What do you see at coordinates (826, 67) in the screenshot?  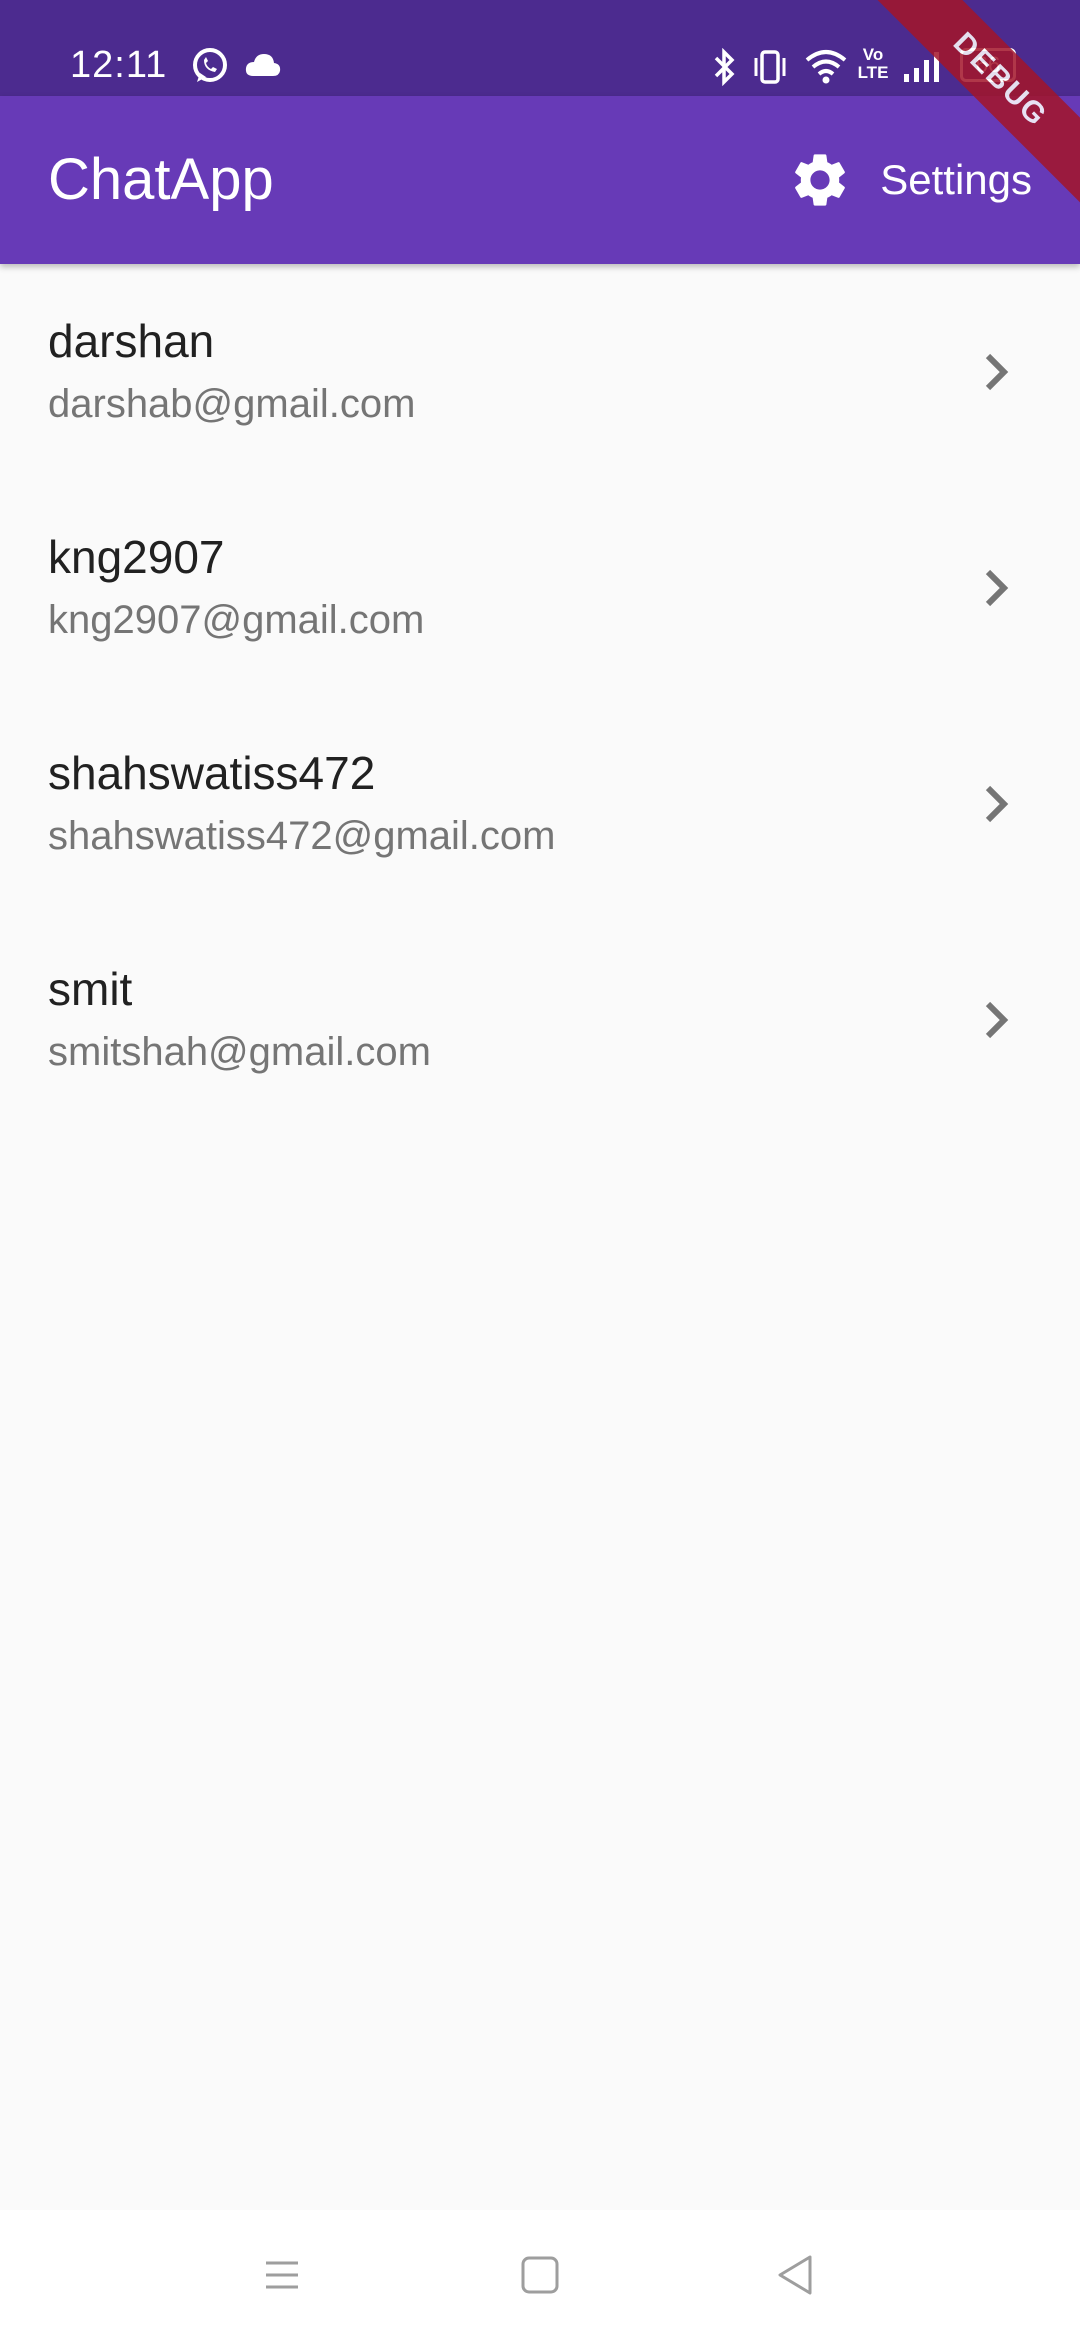 I see `wifi-icon` at bounding box center [826, 67].